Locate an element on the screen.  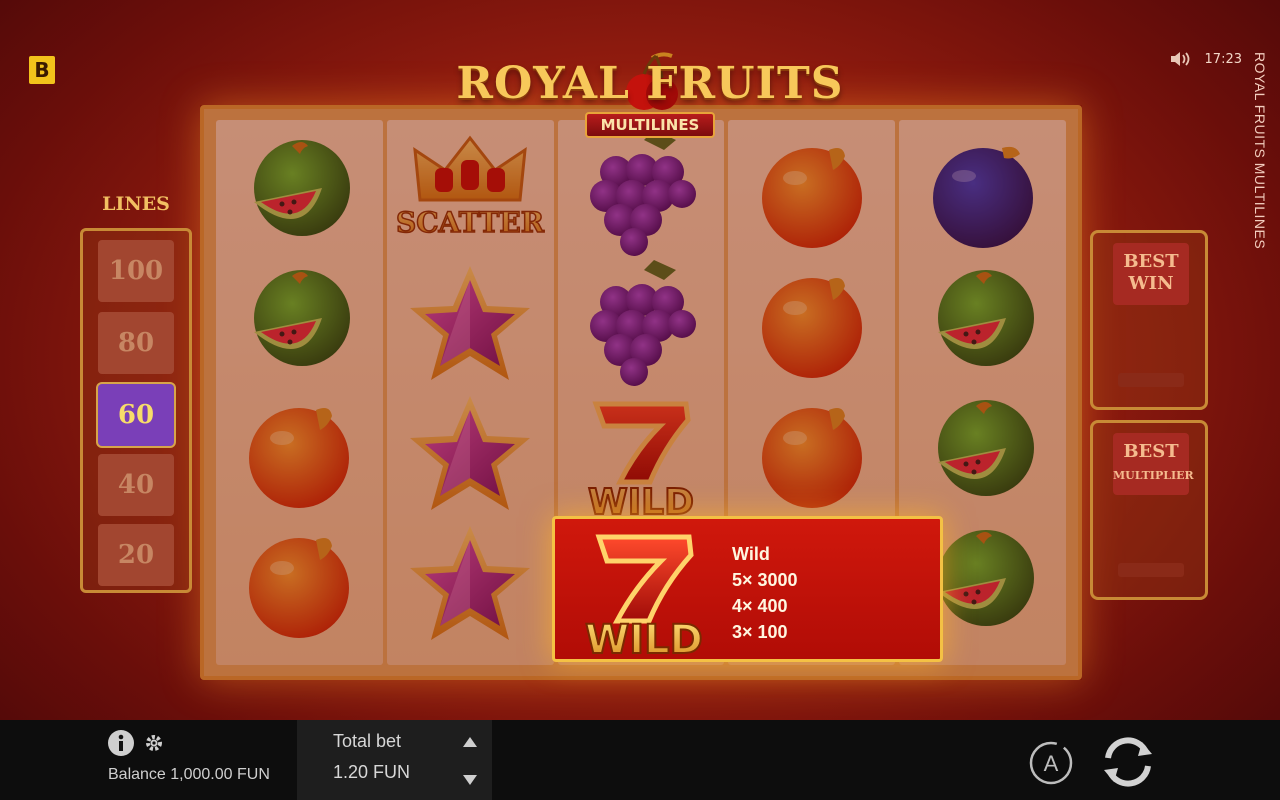
reel-2: SCATTER is located at coordinates (470, 392).